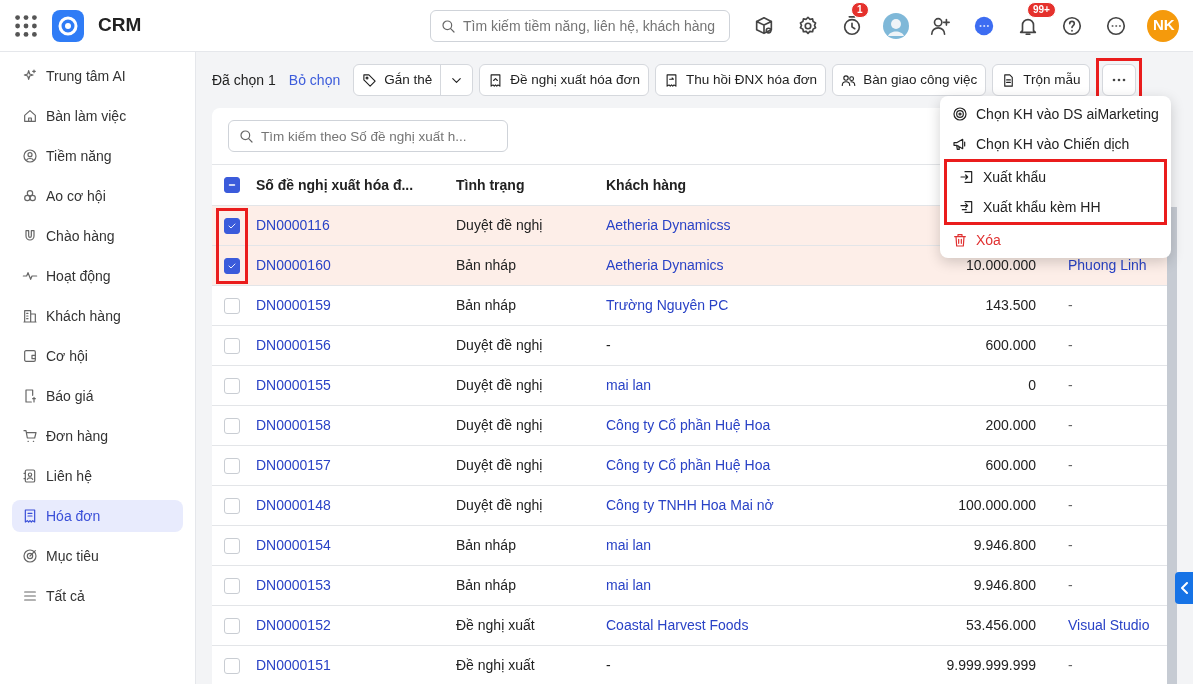  Describe the element at coordinates (496, 80) in the screenshot. I see `receipt-arrow-icon` at that location.